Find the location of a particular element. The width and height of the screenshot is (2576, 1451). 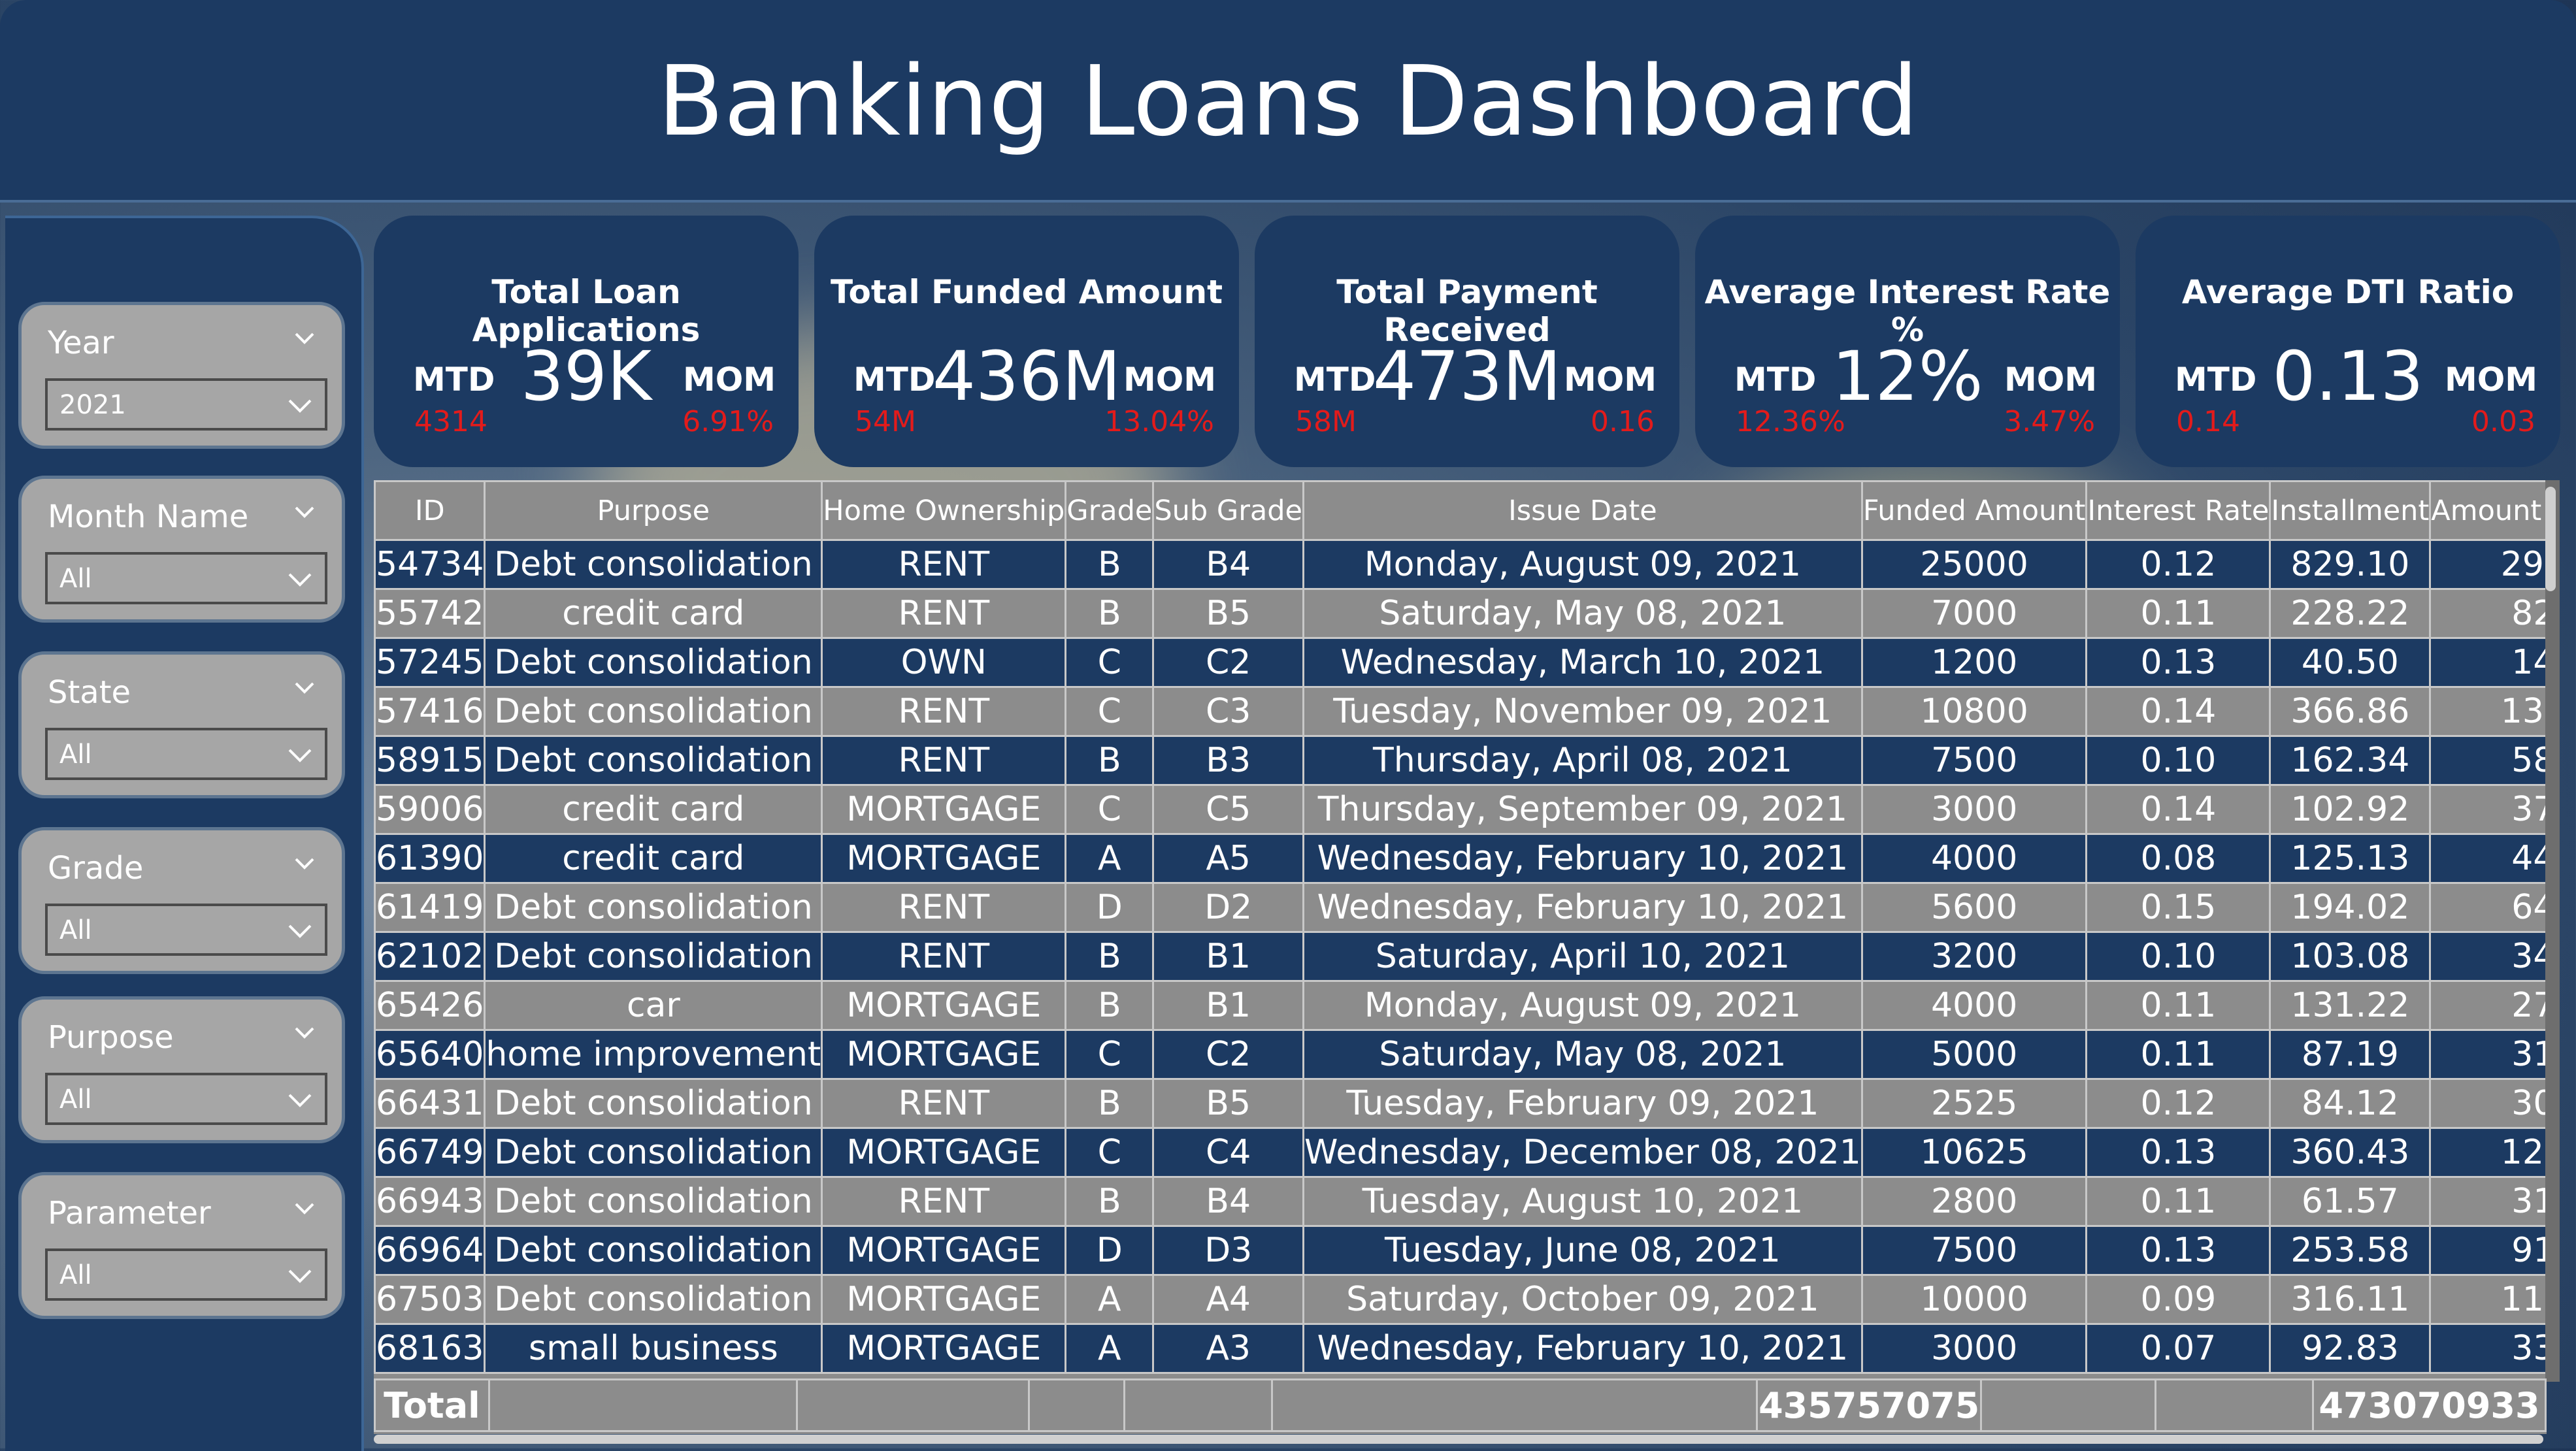

month-name-dropdown: All is located at coordinates (186, 578).